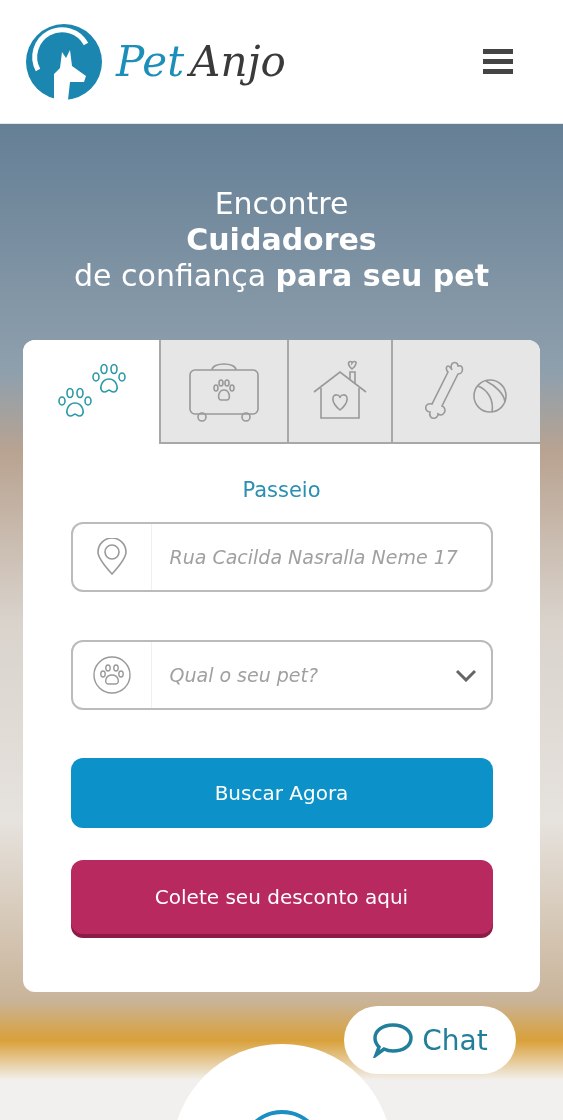 This screenshot has width=563, height=1120. I want to click on address-field: Rua Cacilda Nasralla Neme 17, so click(281, 557).